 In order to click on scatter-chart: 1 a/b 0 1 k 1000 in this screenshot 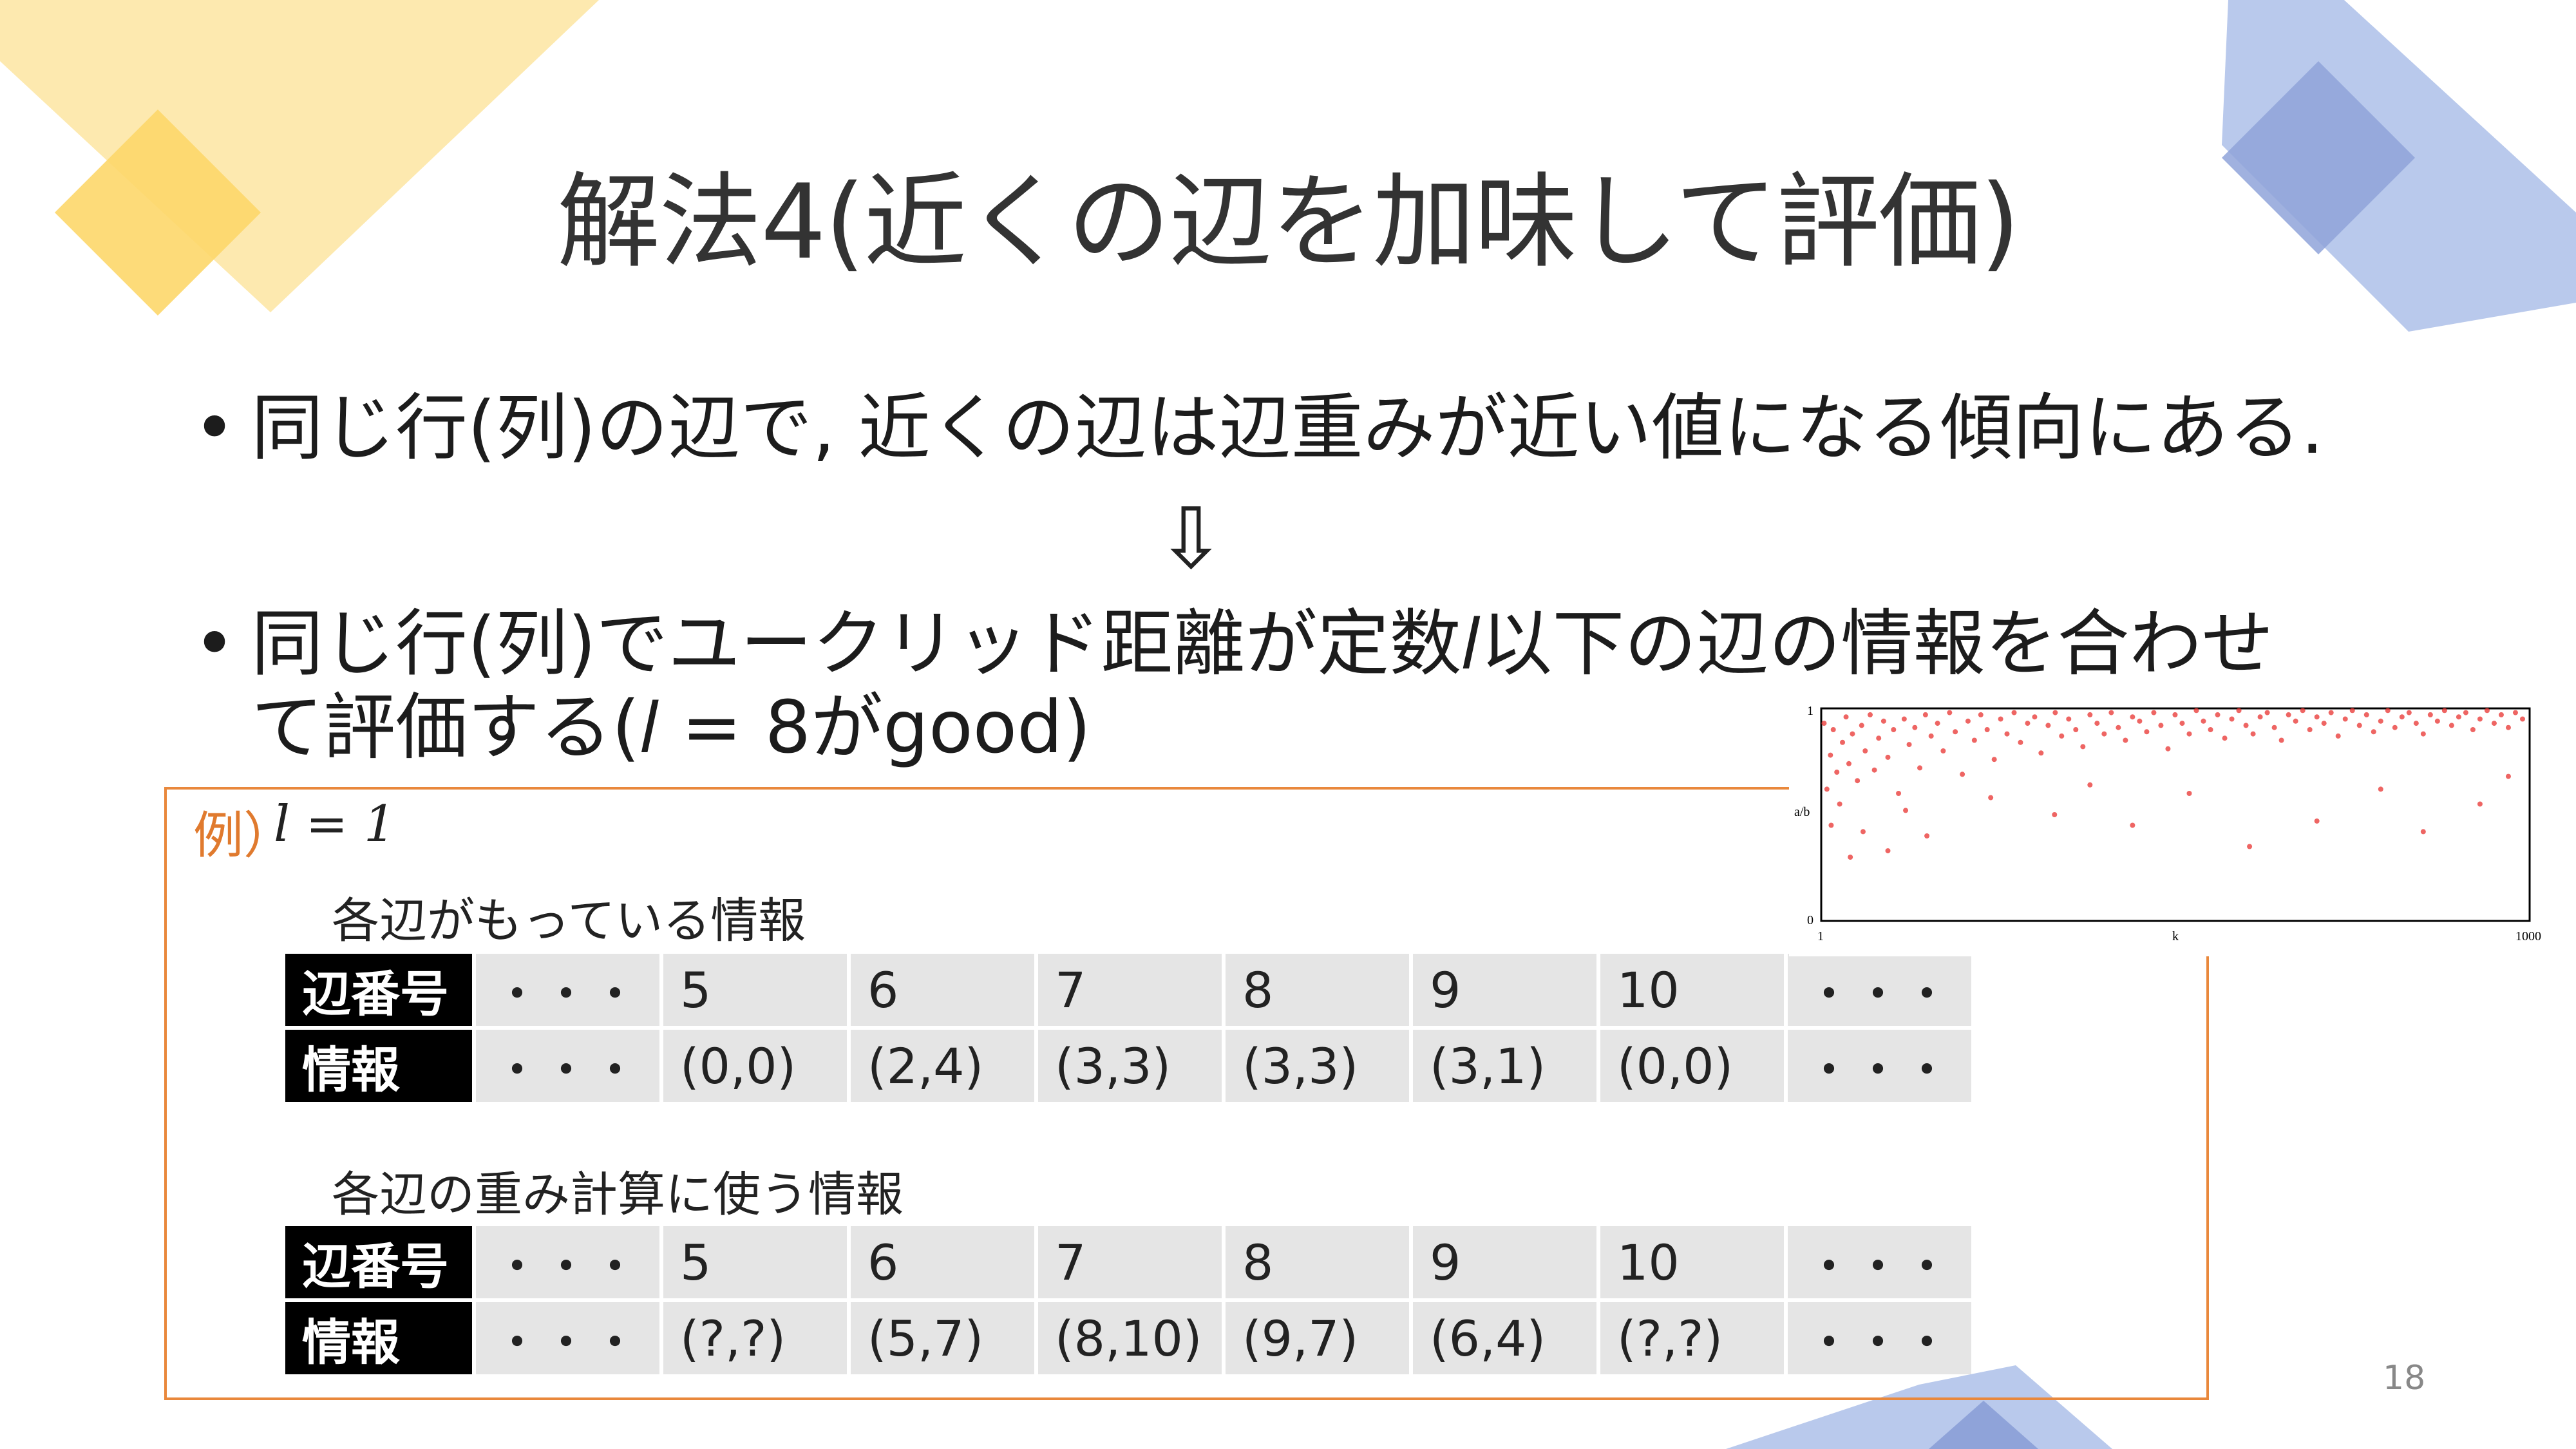, I will do `click(2175, 827)`.